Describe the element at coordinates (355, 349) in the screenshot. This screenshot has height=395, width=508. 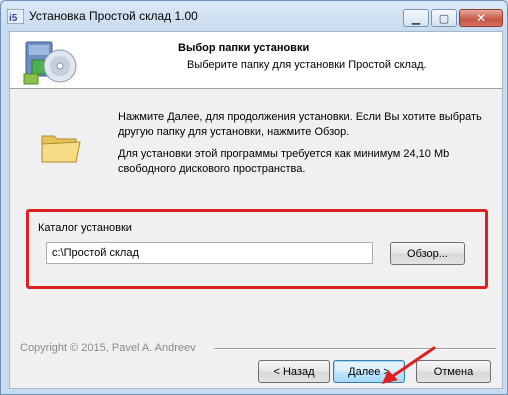
I see `footer-divider` at that location.